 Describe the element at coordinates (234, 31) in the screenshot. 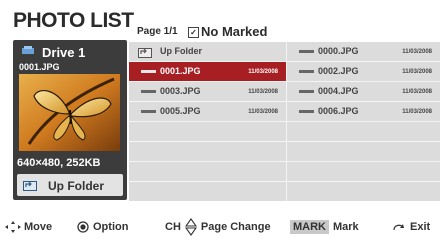

I see `marked-status-label: No Marked` at that location.